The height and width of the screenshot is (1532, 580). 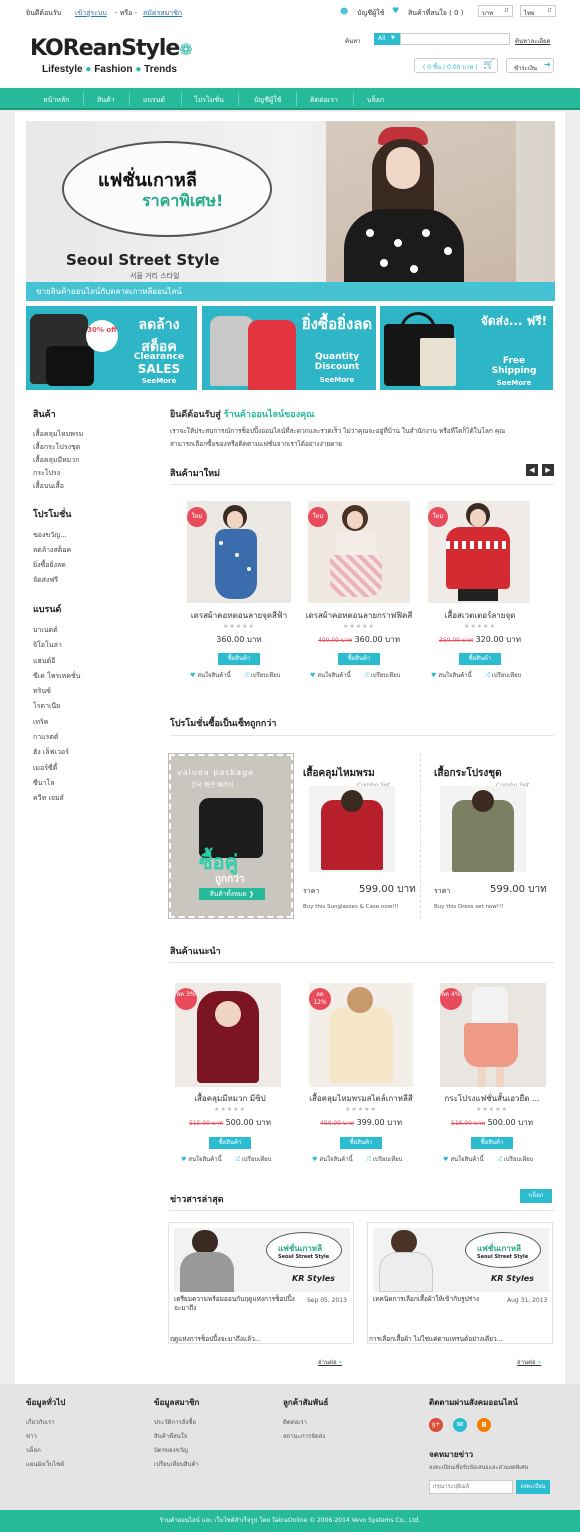 I want to click on subscribe-button: ลงทะเบียน, so click(x=533, y=1487).